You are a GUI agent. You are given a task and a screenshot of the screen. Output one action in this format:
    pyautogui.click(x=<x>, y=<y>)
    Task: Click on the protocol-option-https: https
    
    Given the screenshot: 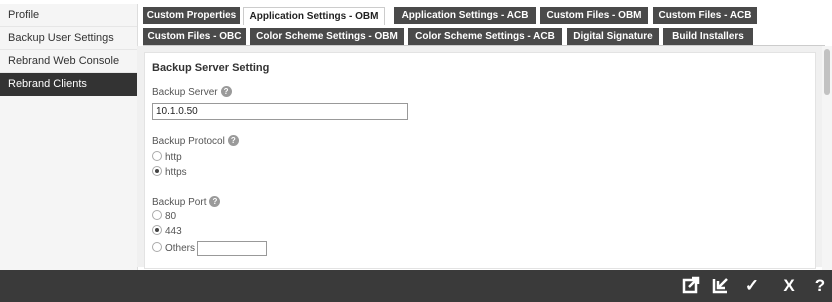 What is the action you would take?
    pyautogui.click(x=169, y=172)
    